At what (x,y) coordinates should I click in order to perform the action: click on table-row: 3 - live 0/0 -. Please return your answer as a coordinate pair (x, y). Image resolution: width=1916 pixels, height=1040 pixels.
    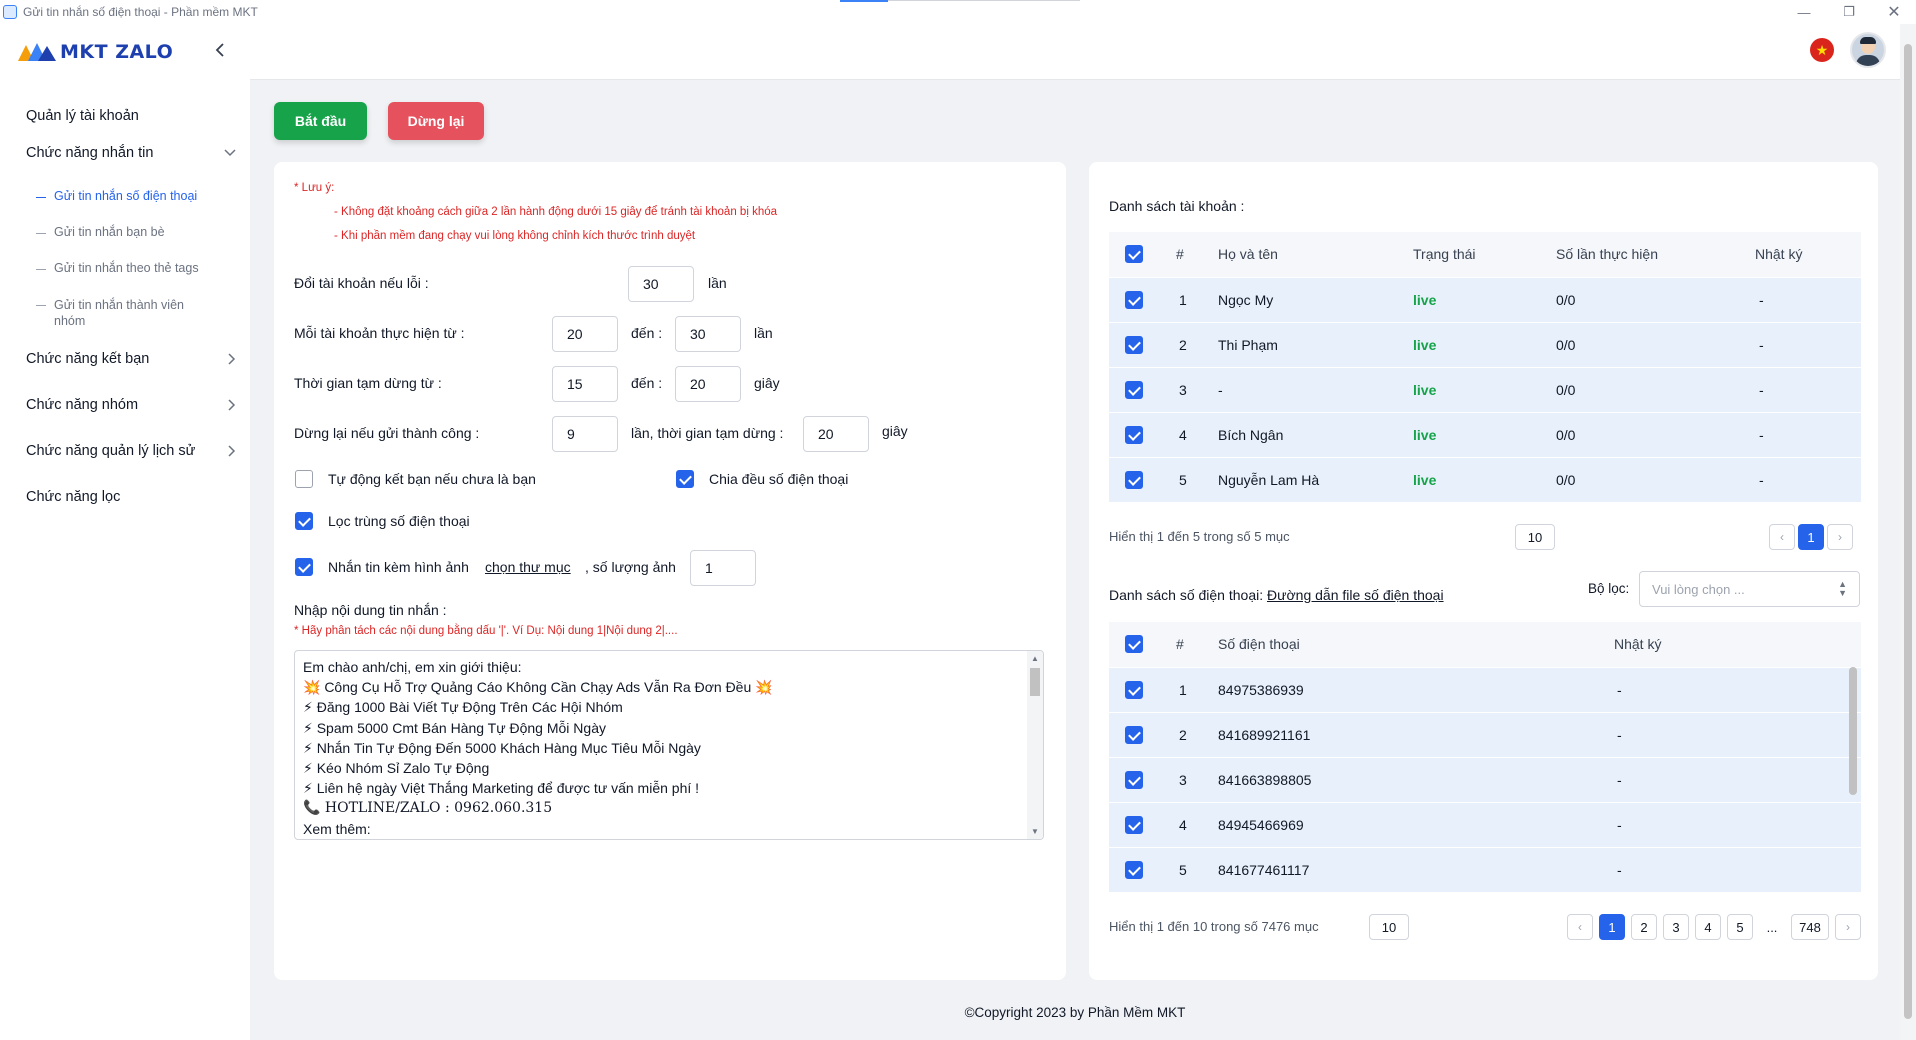
    Looking at the image, I should click on (1485, 389).